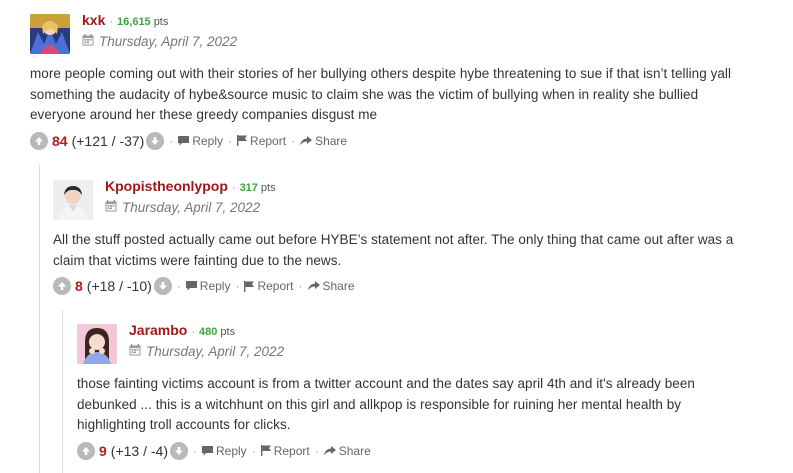 The image size is (793, 473). What do you see at coordinates (430, 450) in the screenshot?
I see `comment-actions: 9 (+13 / -4) · Reply · Report · Share` at bounding box center [430, 450].